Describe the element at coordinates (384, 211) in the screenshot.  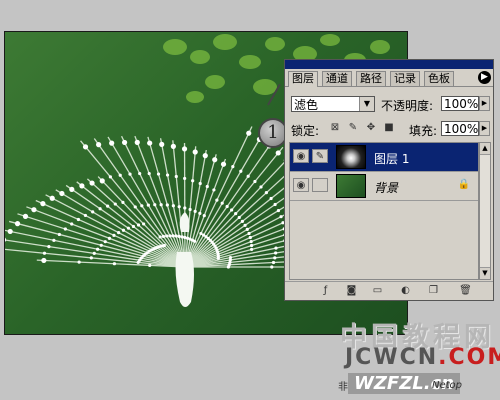
I see `layers-list: ◉ ✎ 图层 1 ◉ 背景 🔒` at that location.